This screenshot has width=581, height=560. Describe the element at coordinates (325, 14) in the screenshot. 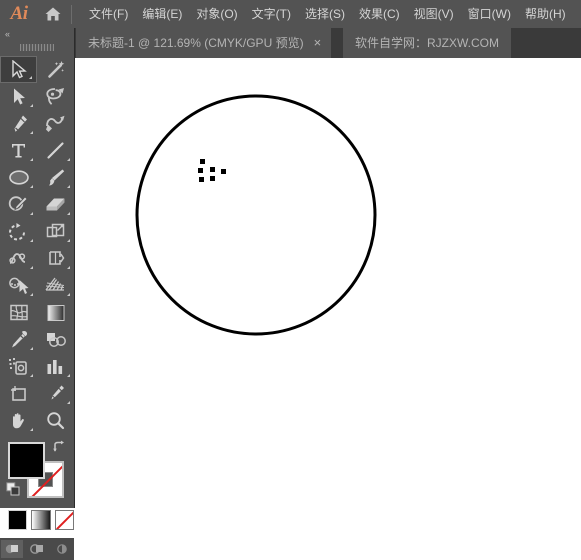

I see `menu-select: 选择(S)` at that location.